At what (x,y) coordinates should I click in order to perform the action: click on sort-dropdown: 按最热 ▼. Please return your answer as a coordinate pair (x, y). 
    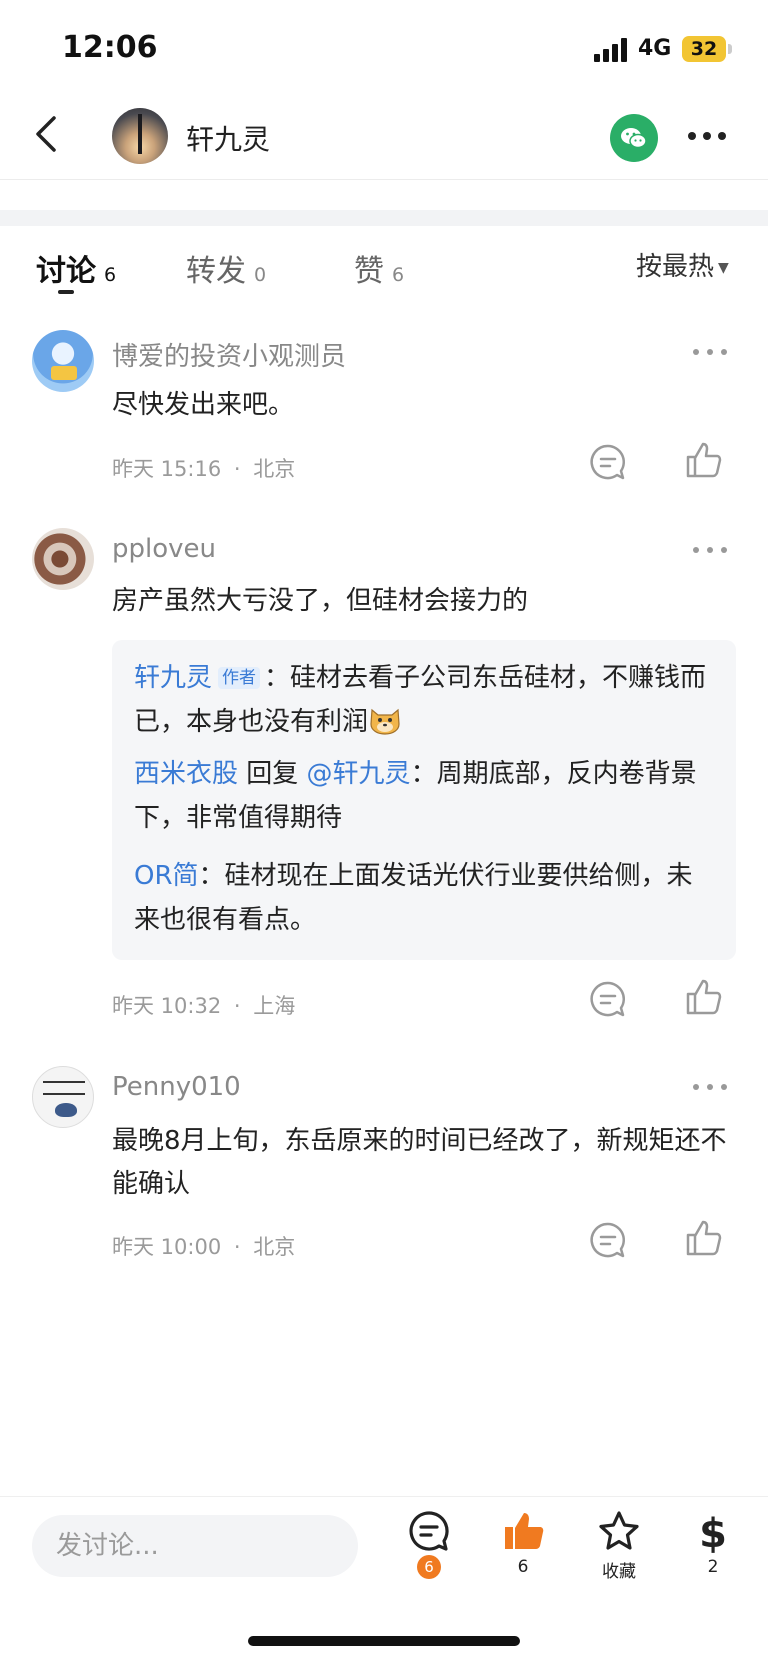
    Looking at the image, I should click on (682, 264).